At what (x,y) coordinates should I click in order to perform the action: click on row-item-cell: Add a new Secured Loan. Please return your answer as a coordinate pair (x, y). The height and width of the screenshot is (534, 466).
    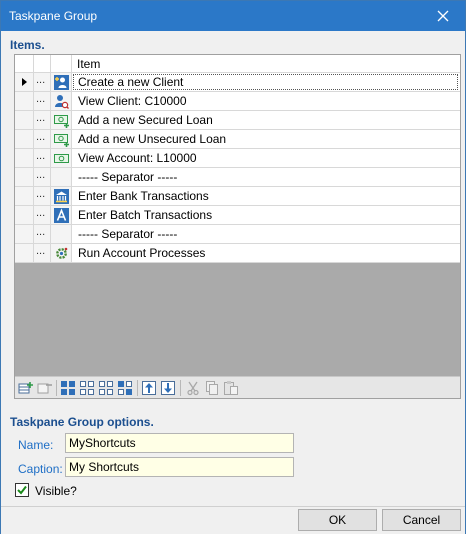
    Looking at the image, I should click on (265, 120).